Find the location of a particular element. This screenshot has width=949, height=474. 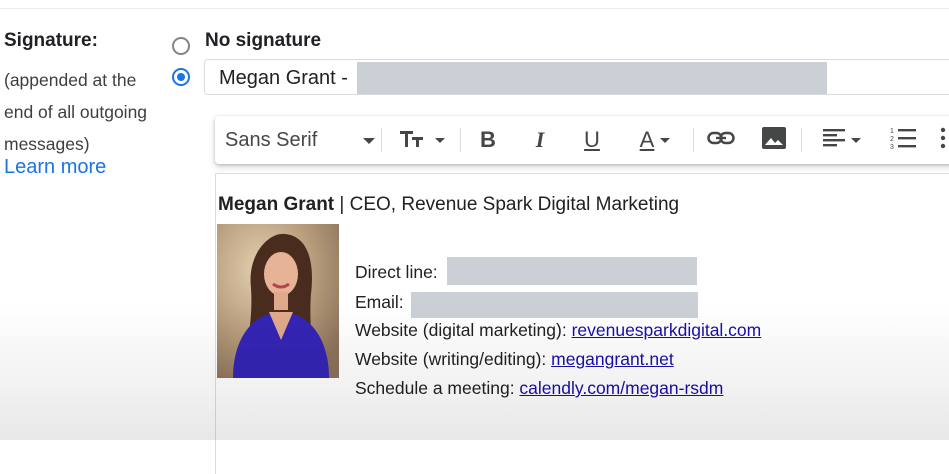

email-label: Email: is located at coordinates (379, 302).